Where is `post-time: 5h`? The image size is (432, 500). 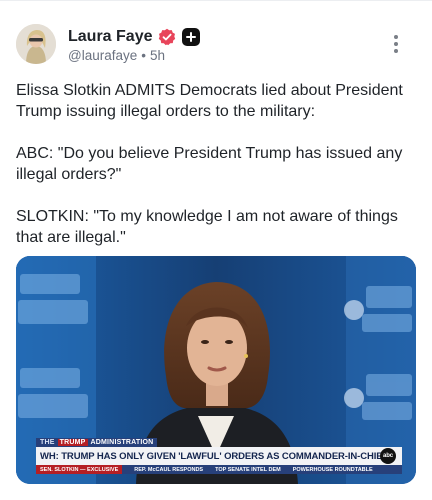 post-time: 5h is located at coordinates (157, 55).